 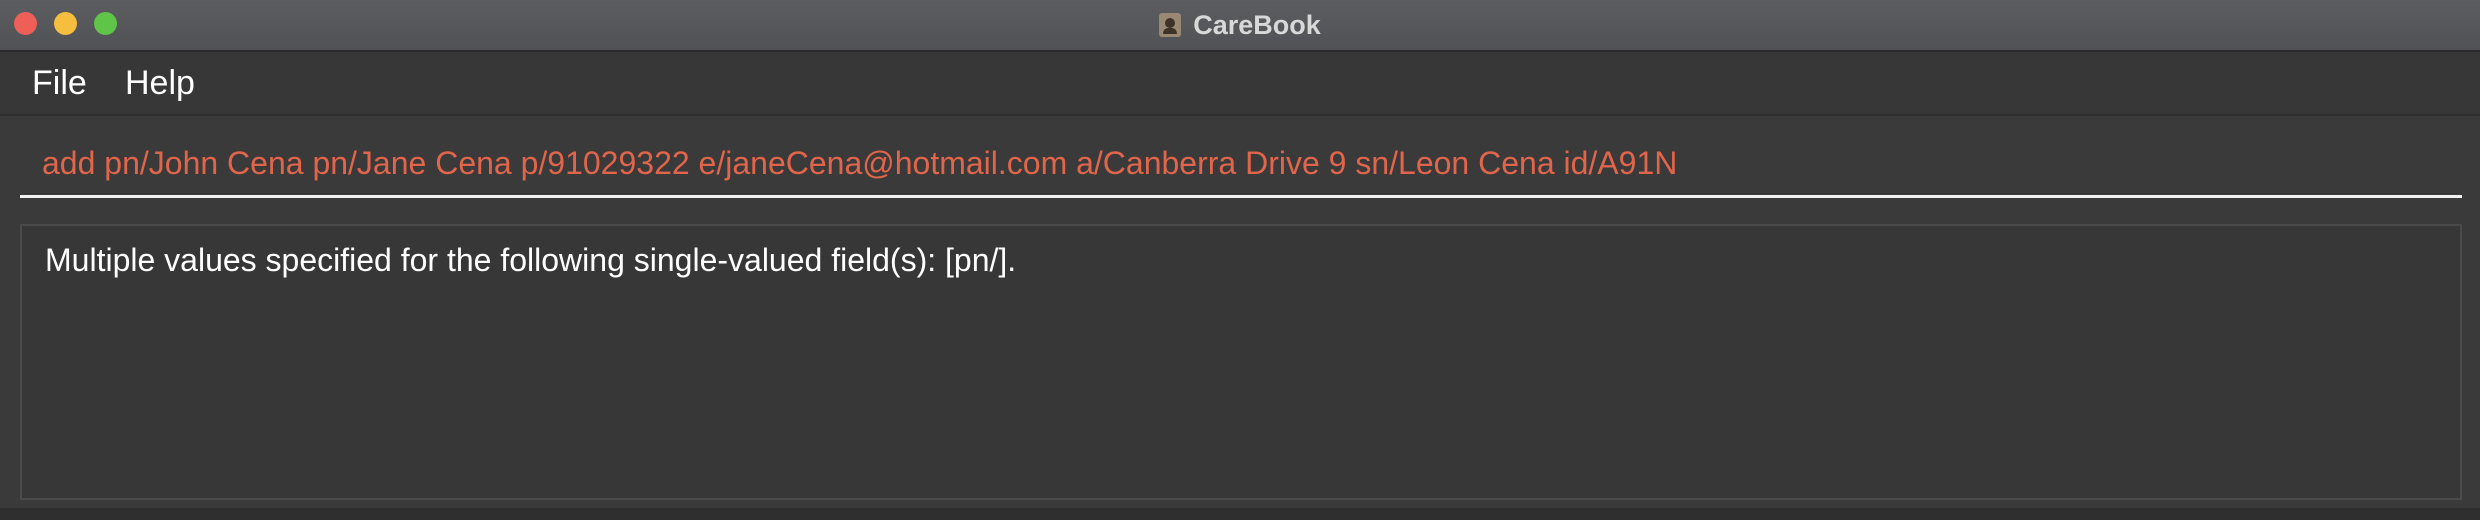 What do you see at coordinates (1170, 25) in the screenshot?
I see `address-book-icon` at bounding box center [1170, 25].